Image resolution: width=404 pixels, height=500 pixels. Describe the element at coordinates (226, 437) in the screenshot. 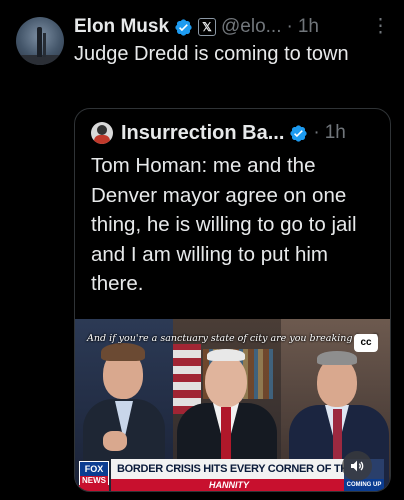

I see `guest1-tie` at that location.